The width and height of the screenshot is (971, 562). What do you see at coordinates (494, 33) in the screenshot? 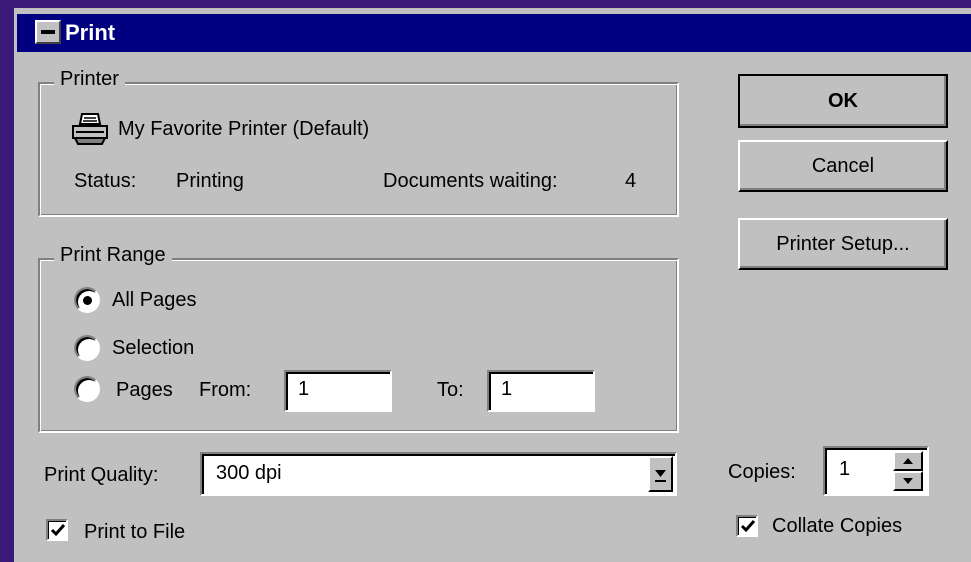
I see `title-bar: Print` at bounding box center [494, 33].